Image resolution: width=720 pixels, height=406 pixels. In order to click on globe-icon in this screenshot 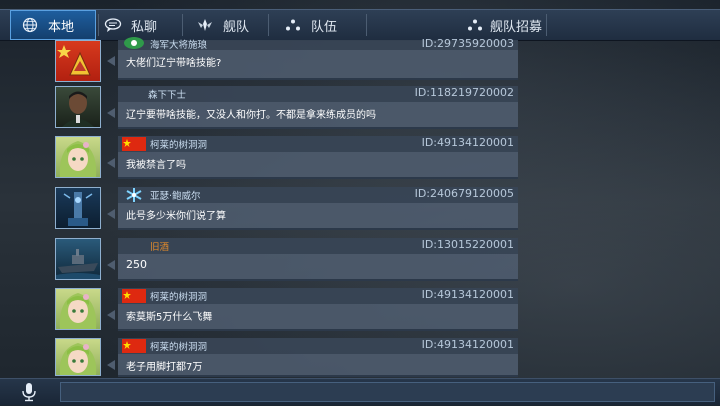, I will do `click(30, 25)`.